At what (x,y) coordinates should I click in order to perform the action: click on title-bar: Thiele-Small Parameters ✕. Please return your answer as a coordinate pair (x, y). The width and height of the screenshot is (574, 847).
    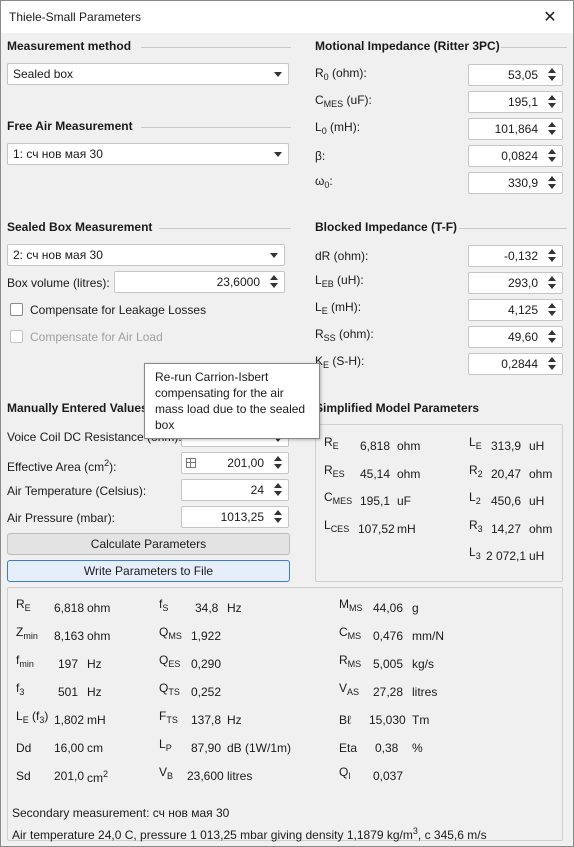
    Looking at the image, I should click on (287, 17).